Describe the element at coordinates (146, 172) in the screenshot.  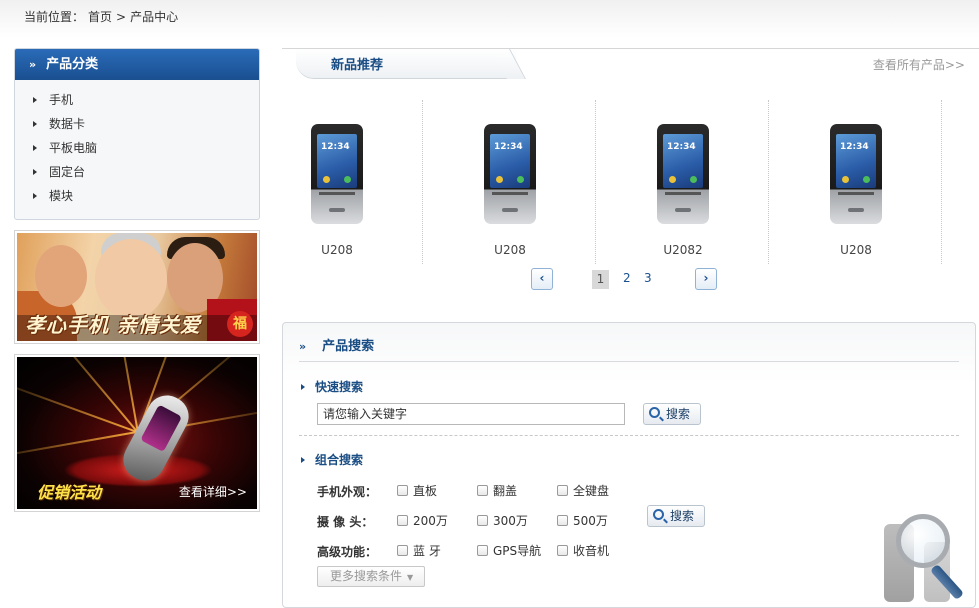
I see `category-item-landline: 固定台` at that location.